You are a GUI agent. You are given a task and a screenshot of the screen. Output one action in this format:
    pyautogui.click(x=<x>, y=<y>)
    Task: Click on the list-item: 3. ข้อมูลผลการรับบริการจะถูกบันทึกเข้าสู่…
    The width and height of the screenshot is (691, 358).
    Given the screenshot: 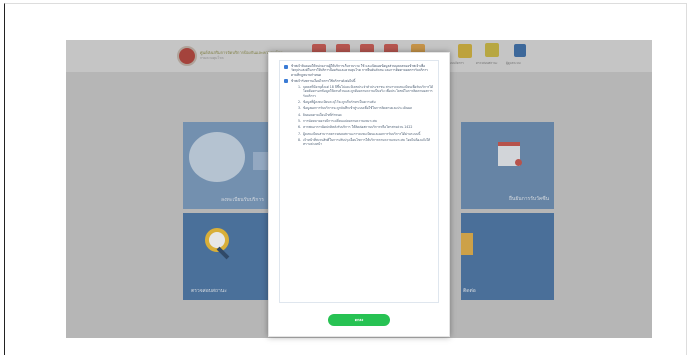 What is the action you would take?
    pyautogui.click(x=355, y=108)
    